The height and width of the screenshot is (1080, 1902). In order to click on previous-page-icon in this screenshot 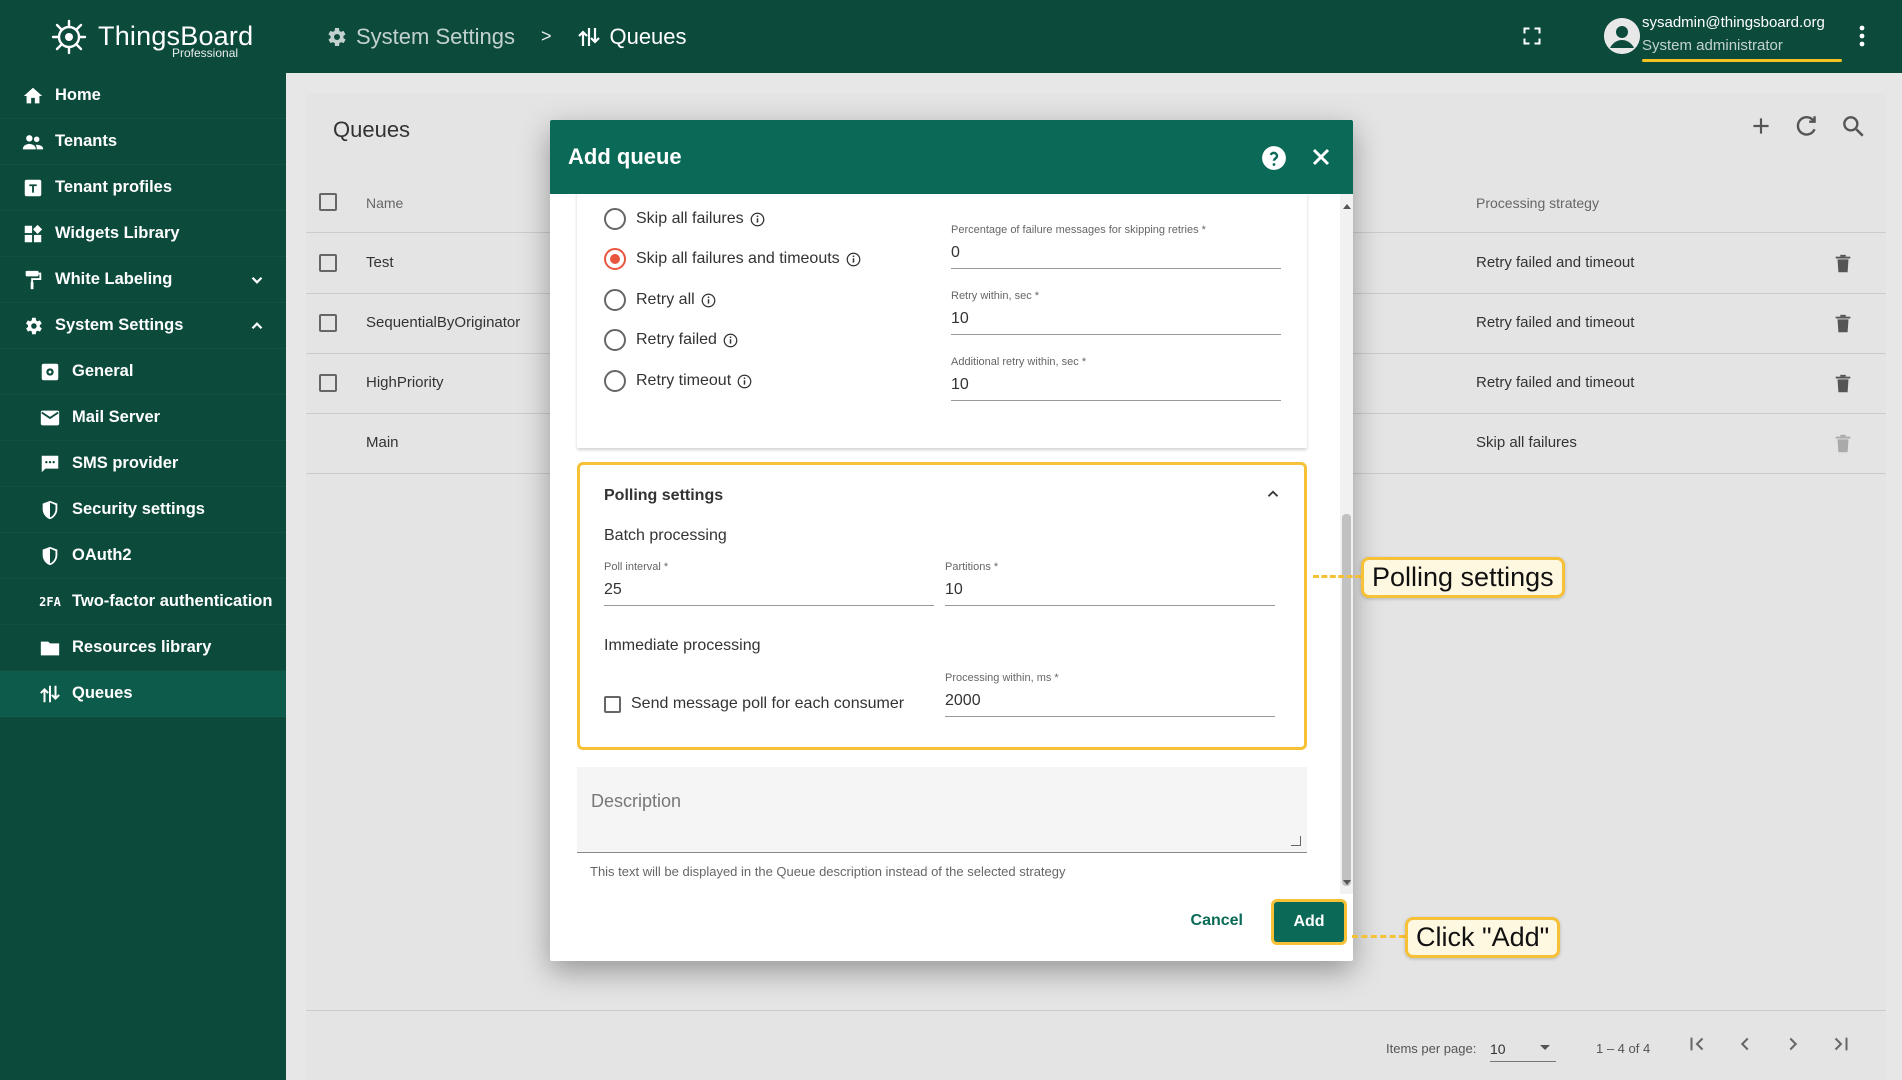, I will do `click(1745, 1045)`.